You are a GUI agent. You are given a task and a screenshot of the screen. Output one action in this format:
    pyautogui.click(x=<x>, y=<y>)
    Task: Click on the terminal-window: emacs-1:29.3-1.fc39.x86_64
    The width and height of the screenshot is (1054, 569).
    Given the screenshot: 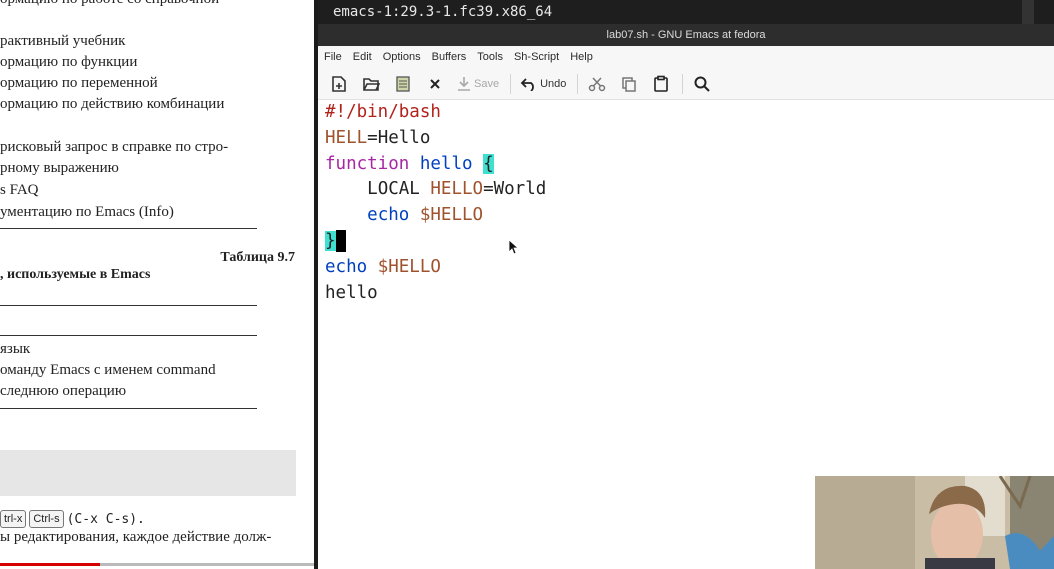 What is the action you would take?
    pyautogui.click(x=686, y=12)
    